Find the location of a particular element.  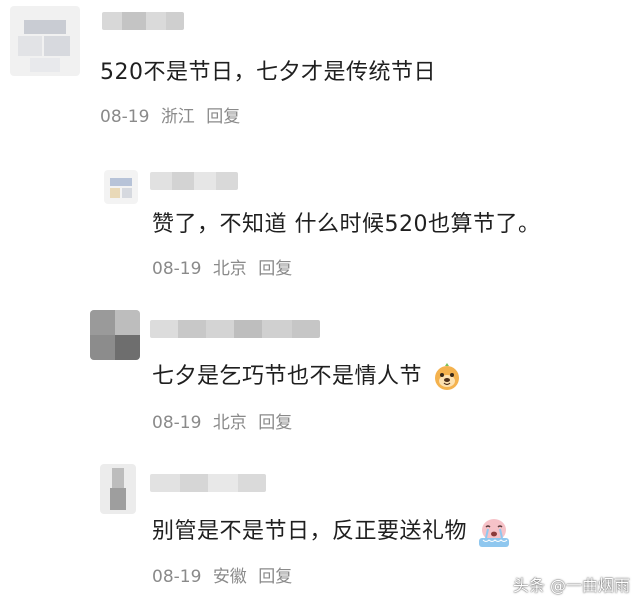

reply-text: 赞了，不知道 什么时候520也算节了。 is located at coordinates (346, 224).